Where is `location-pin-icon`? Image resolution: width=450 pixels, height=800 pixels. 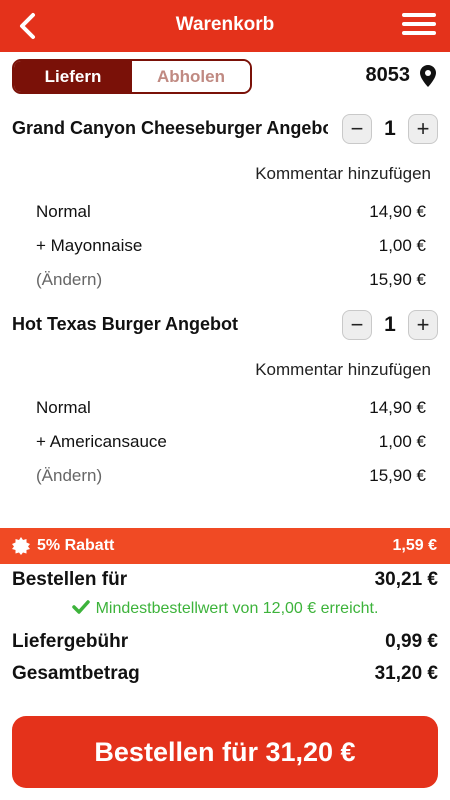
location-pin-icon is located at coordinates (428, 75).